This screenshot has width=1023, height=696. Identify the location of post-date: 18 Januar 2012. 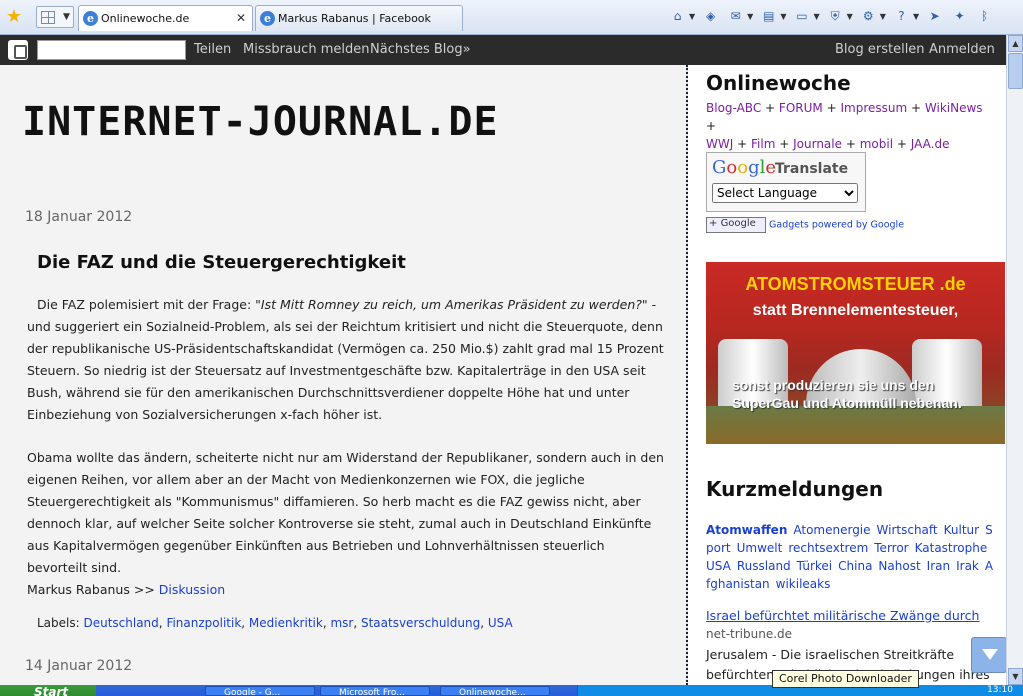
(79, 217).